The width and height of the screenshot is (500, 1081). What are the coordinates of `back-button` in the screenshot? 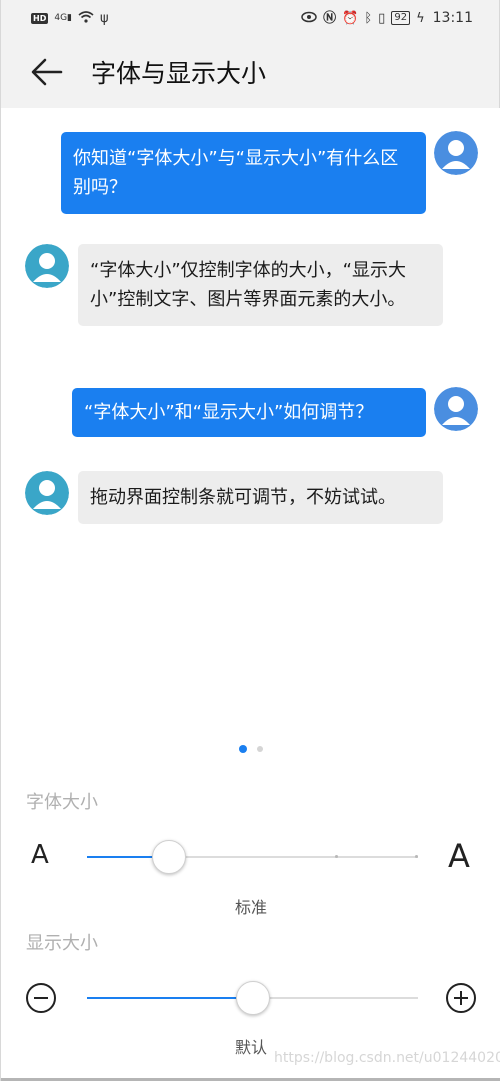 It's located at (47, 72).